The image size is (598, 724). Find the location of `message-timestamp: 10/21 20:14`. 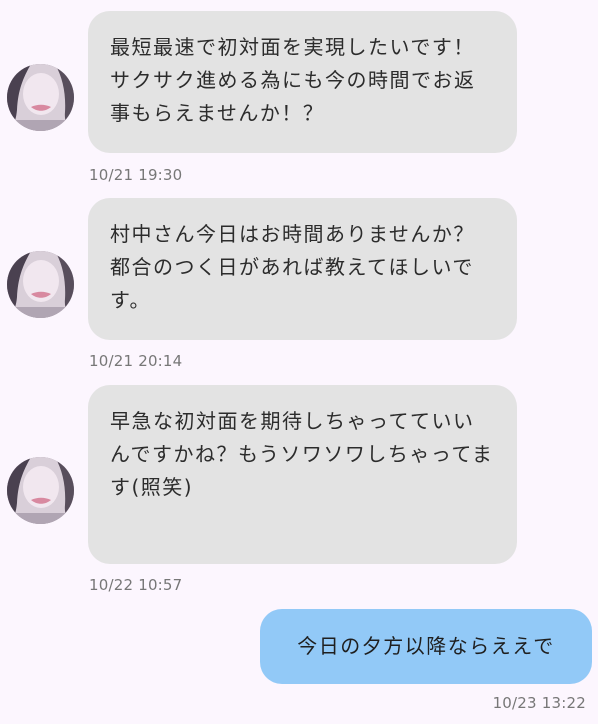

message-timestamp: 10/21 20:14 is located at coordinates (136, 361).